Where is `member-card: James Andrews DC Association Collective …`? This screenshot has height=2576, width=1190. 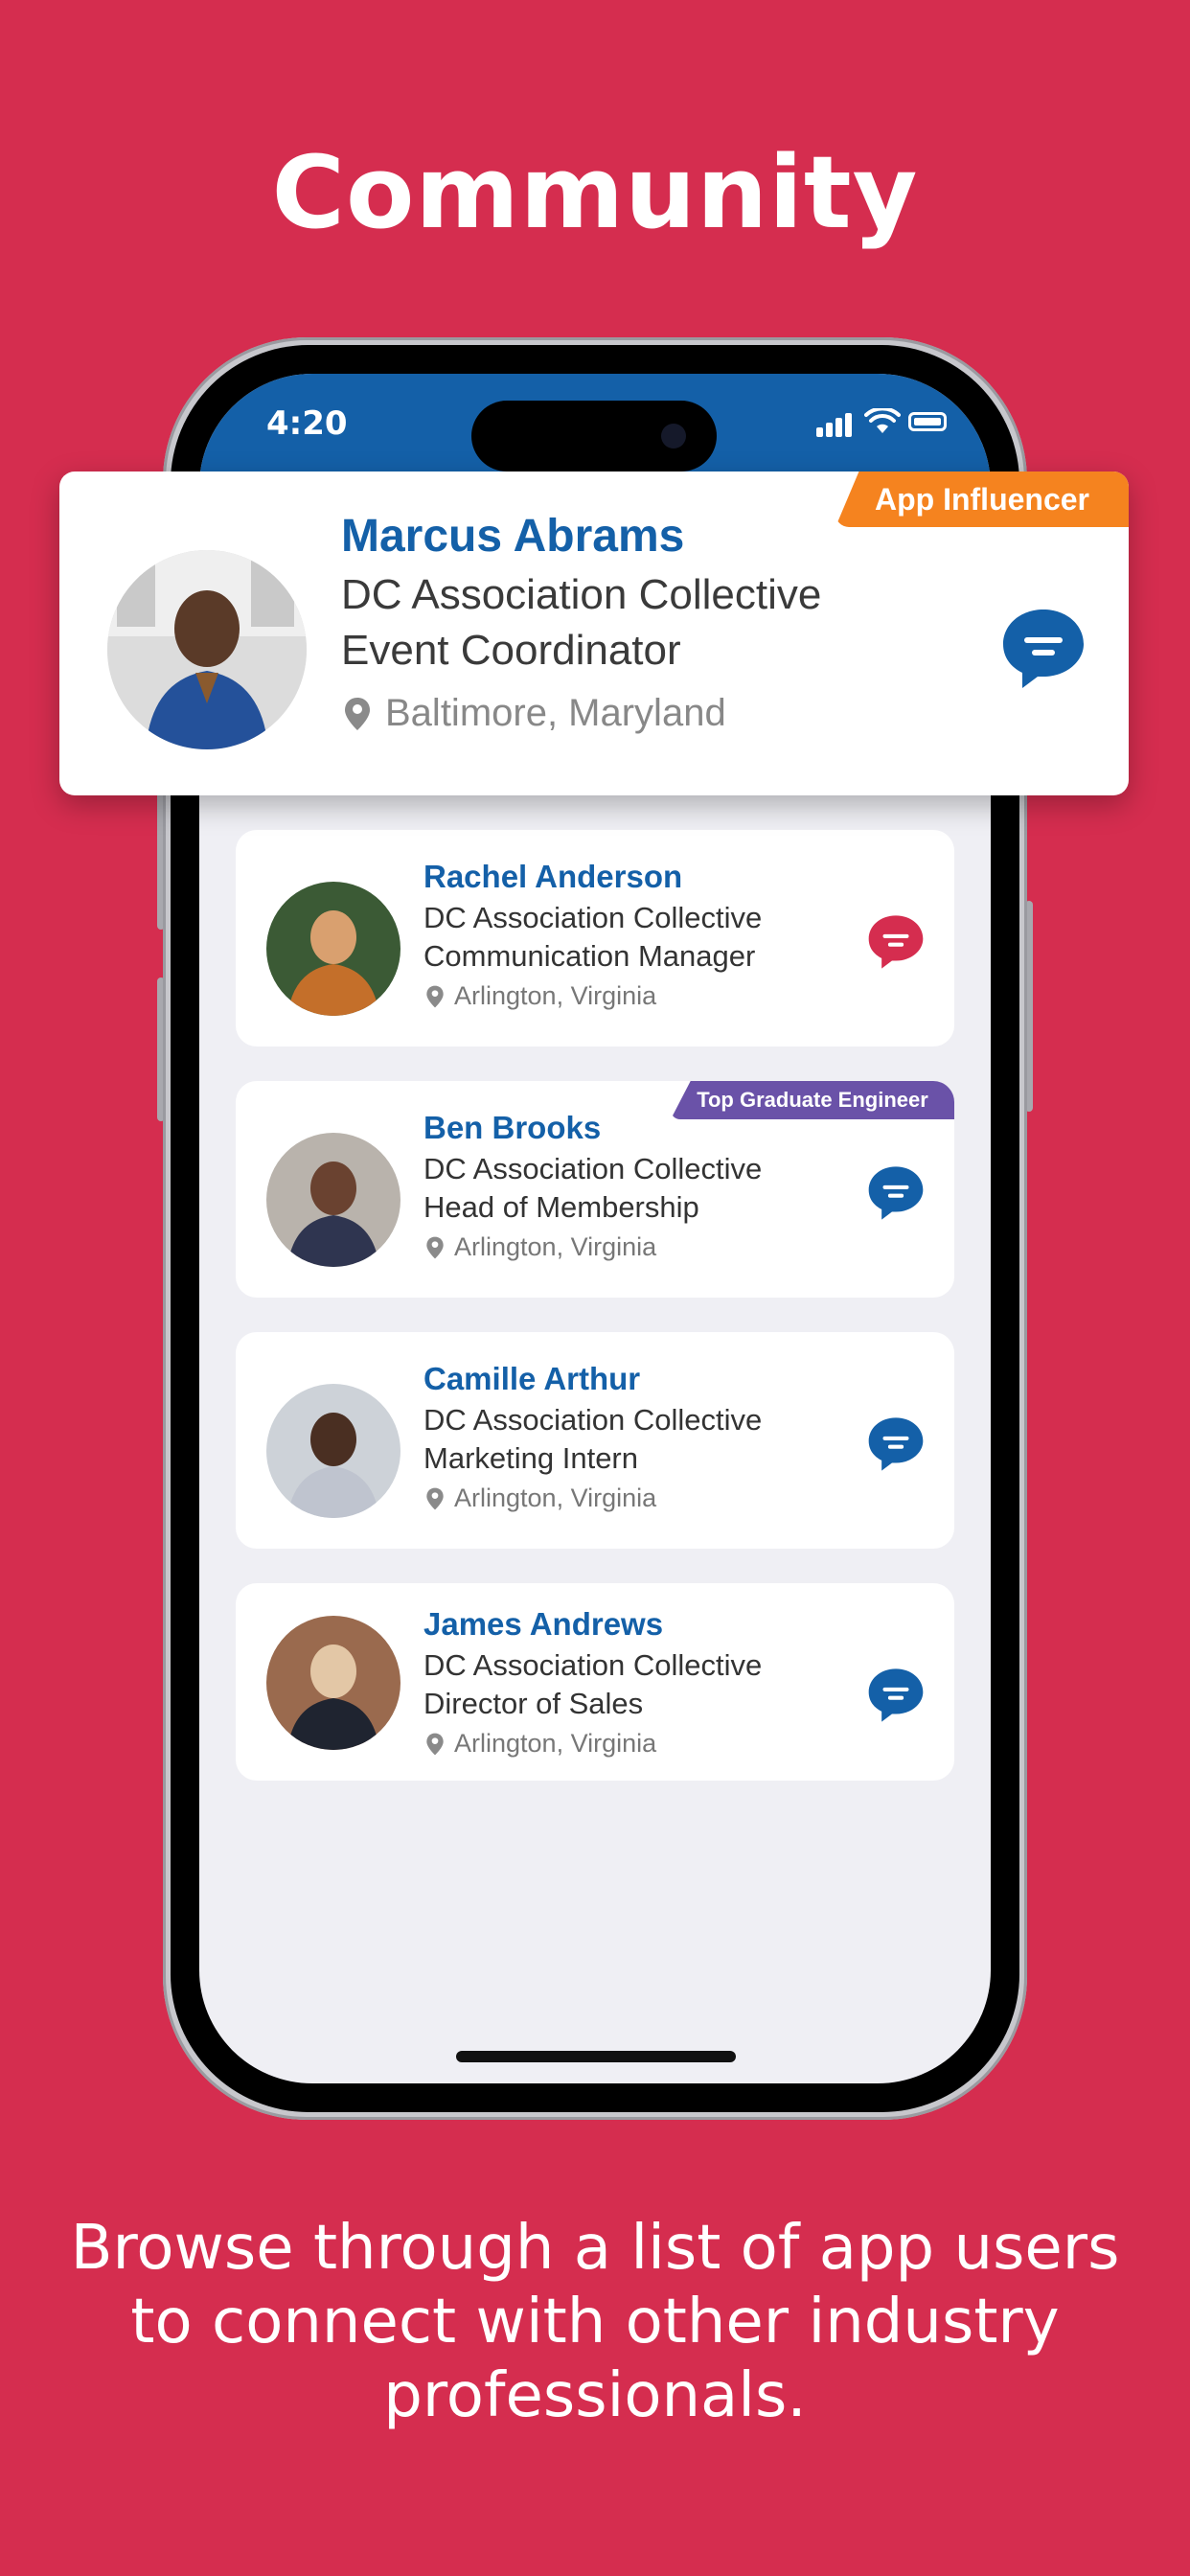
member-card: James Andrews DC Association Collective … is located at coordinates (595, 1682).